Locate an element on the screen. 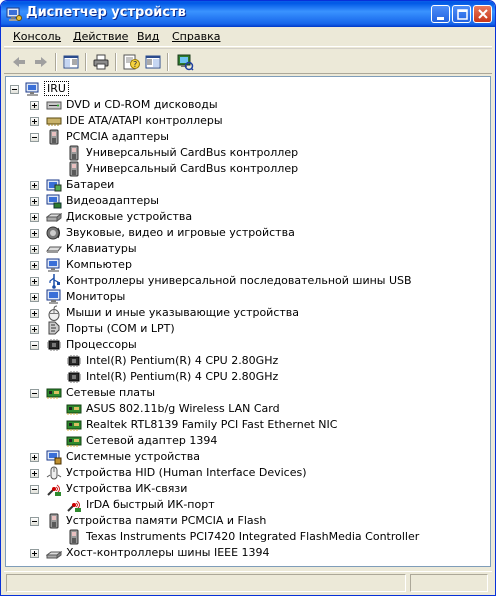  maximize-button is located at coordinates (461, 14).